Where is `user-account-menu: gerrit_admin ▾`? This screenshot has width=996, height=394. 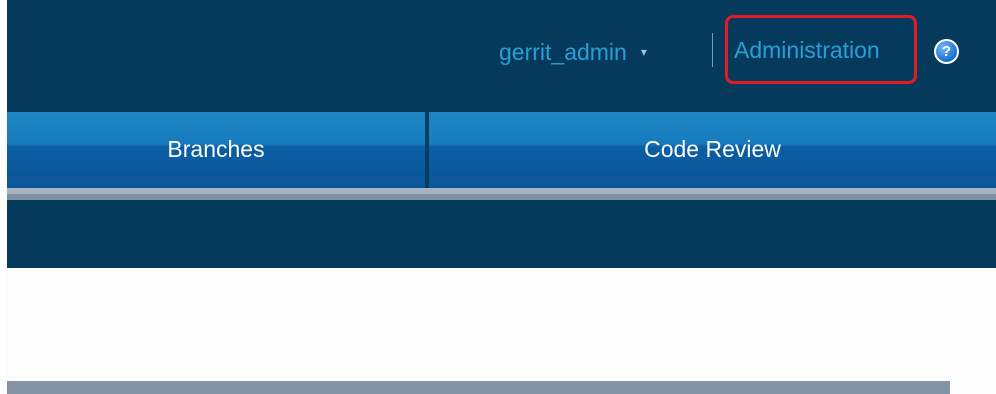
user-account-menu: gerrit_admin ▾ is located at coordinates (573, 52).